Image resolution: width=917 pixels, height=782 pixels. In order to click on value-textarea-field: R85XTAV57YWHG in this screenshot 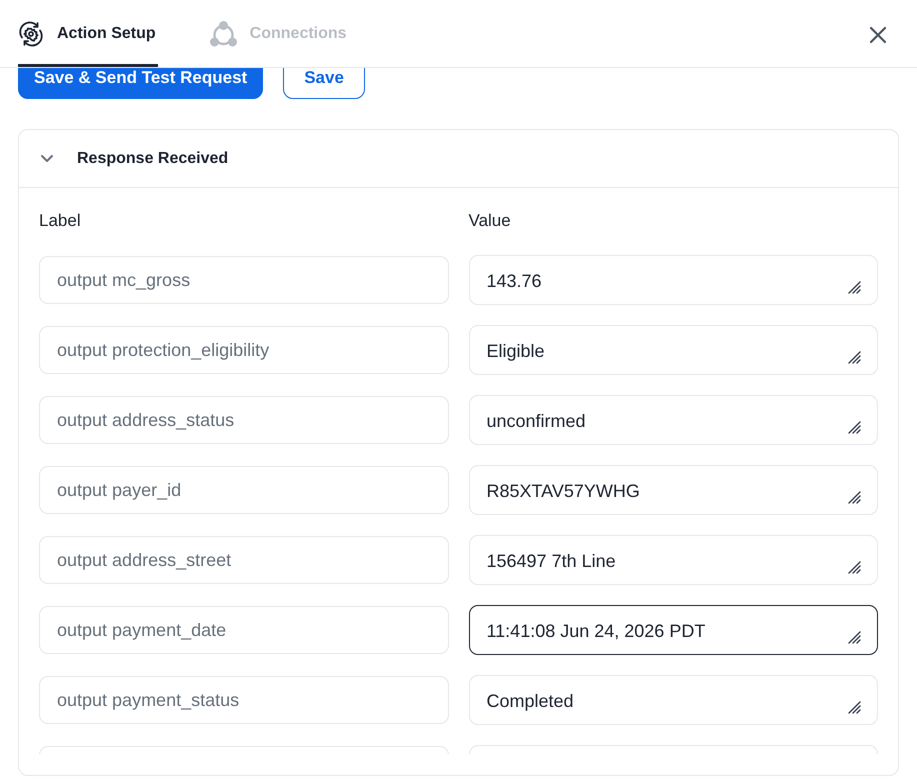, I will do `click(673, 490)`.